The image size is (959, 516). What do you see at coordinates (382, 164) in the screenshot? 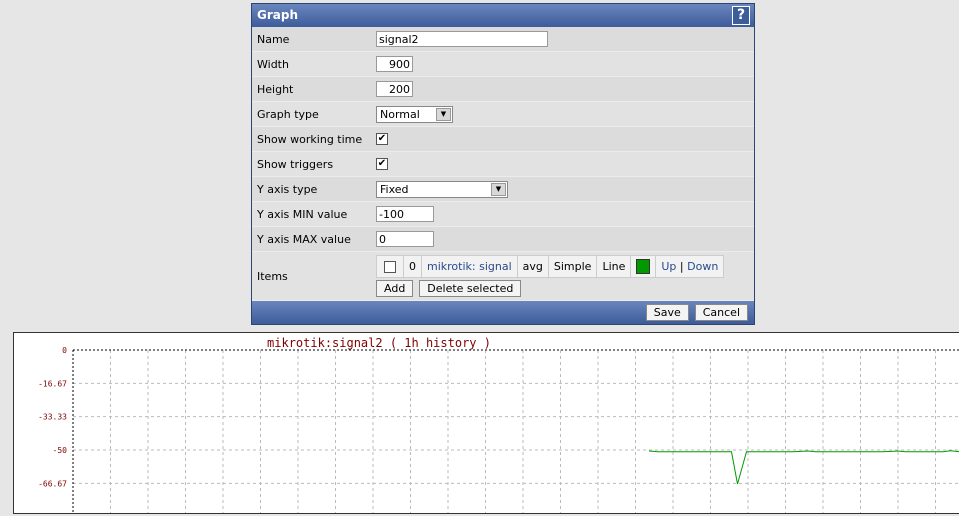
I see `triggers-checkbox: ✔` at bounding box center [382, 164].